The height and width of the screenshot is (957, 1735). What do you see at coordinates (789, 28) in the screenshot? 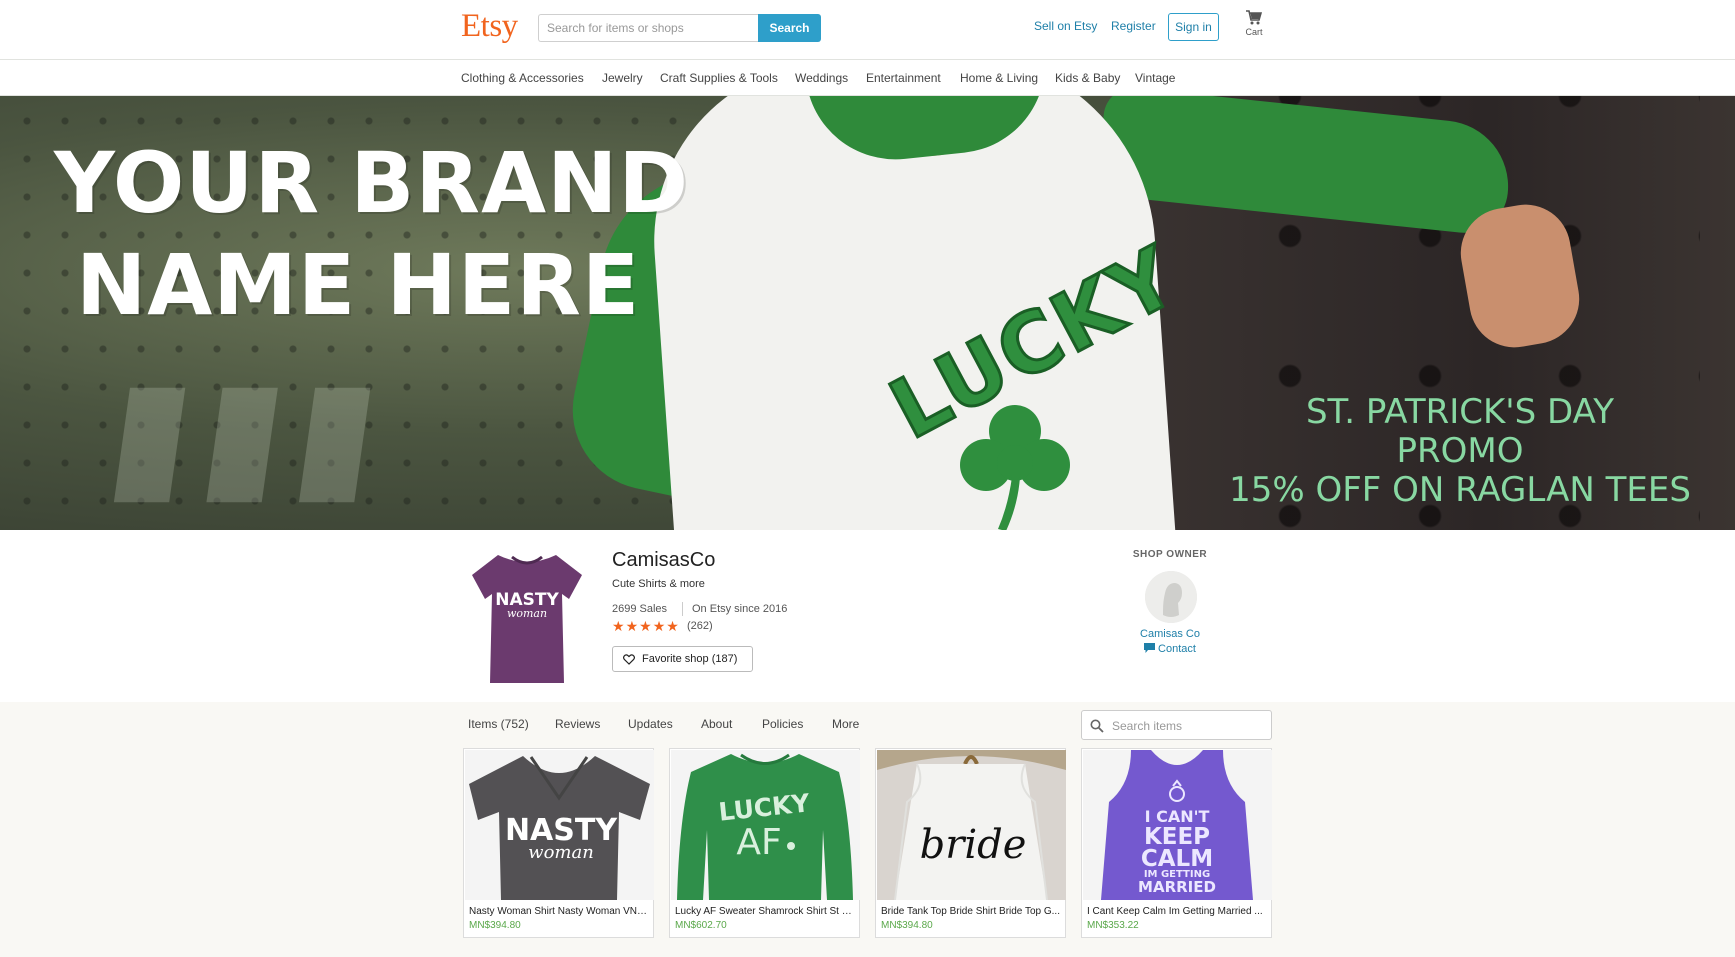
I see `search-button: Search` at bounding box center [789, 28].